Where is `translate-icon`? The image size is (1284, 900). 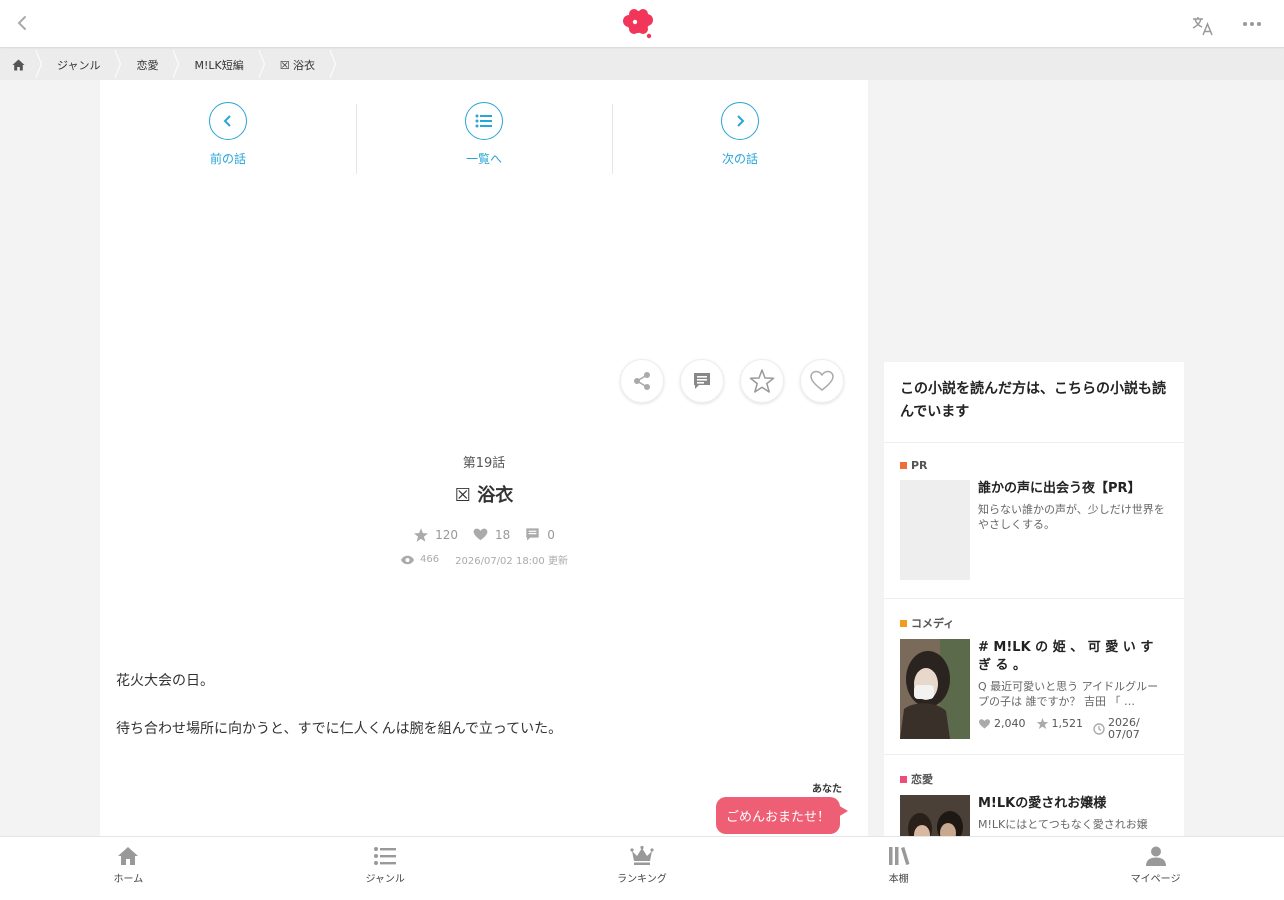 translate-icon is located at coordinates (1202, 26).